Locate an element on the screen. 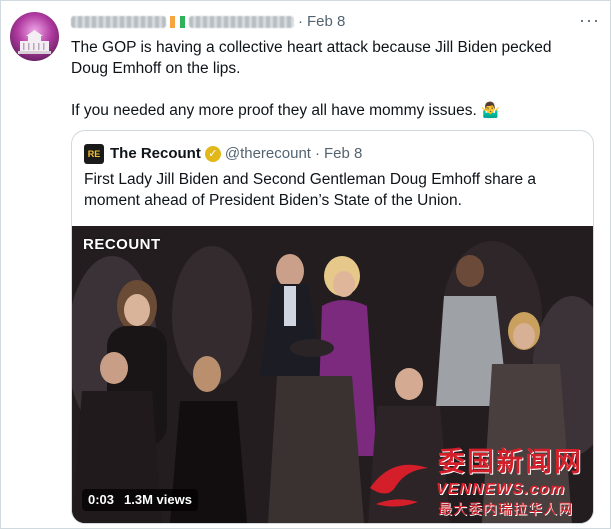  video-stats-badge: 0:03 1.3M views is located at coordinates (140, 500).